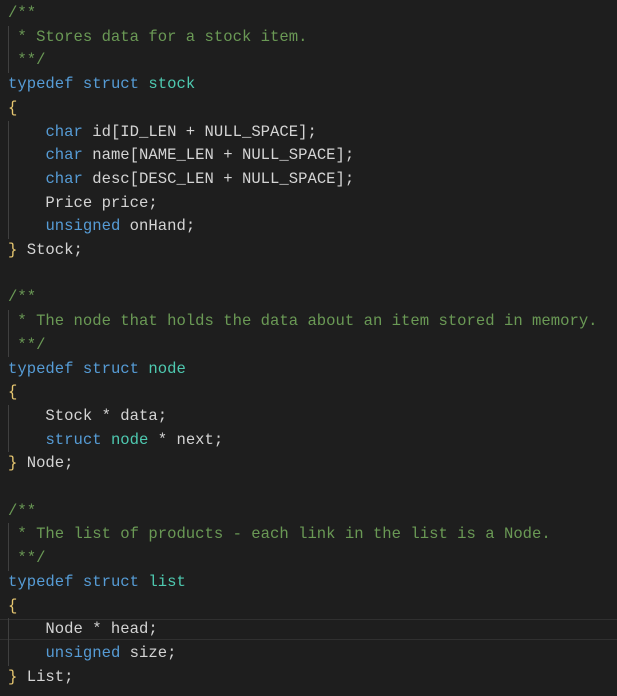 This screenshot has width=617, height=696. I want to click on code-text: Node * head;, so click(83, 629).